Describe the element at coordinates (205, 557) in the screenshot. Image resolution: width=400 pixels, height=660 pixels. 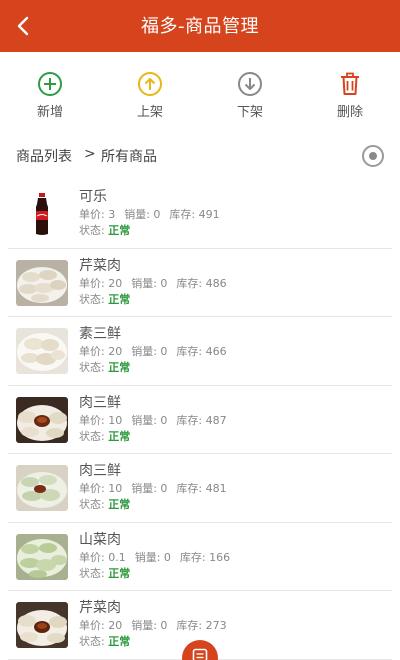
I see `product-stock: 库存: 166` at that location.